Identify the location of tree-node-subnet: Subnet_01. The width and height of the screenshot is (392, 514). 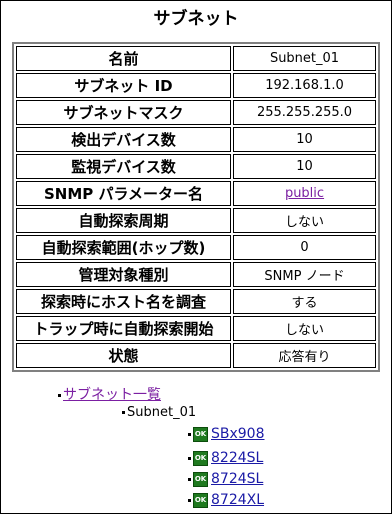
(159, 412).